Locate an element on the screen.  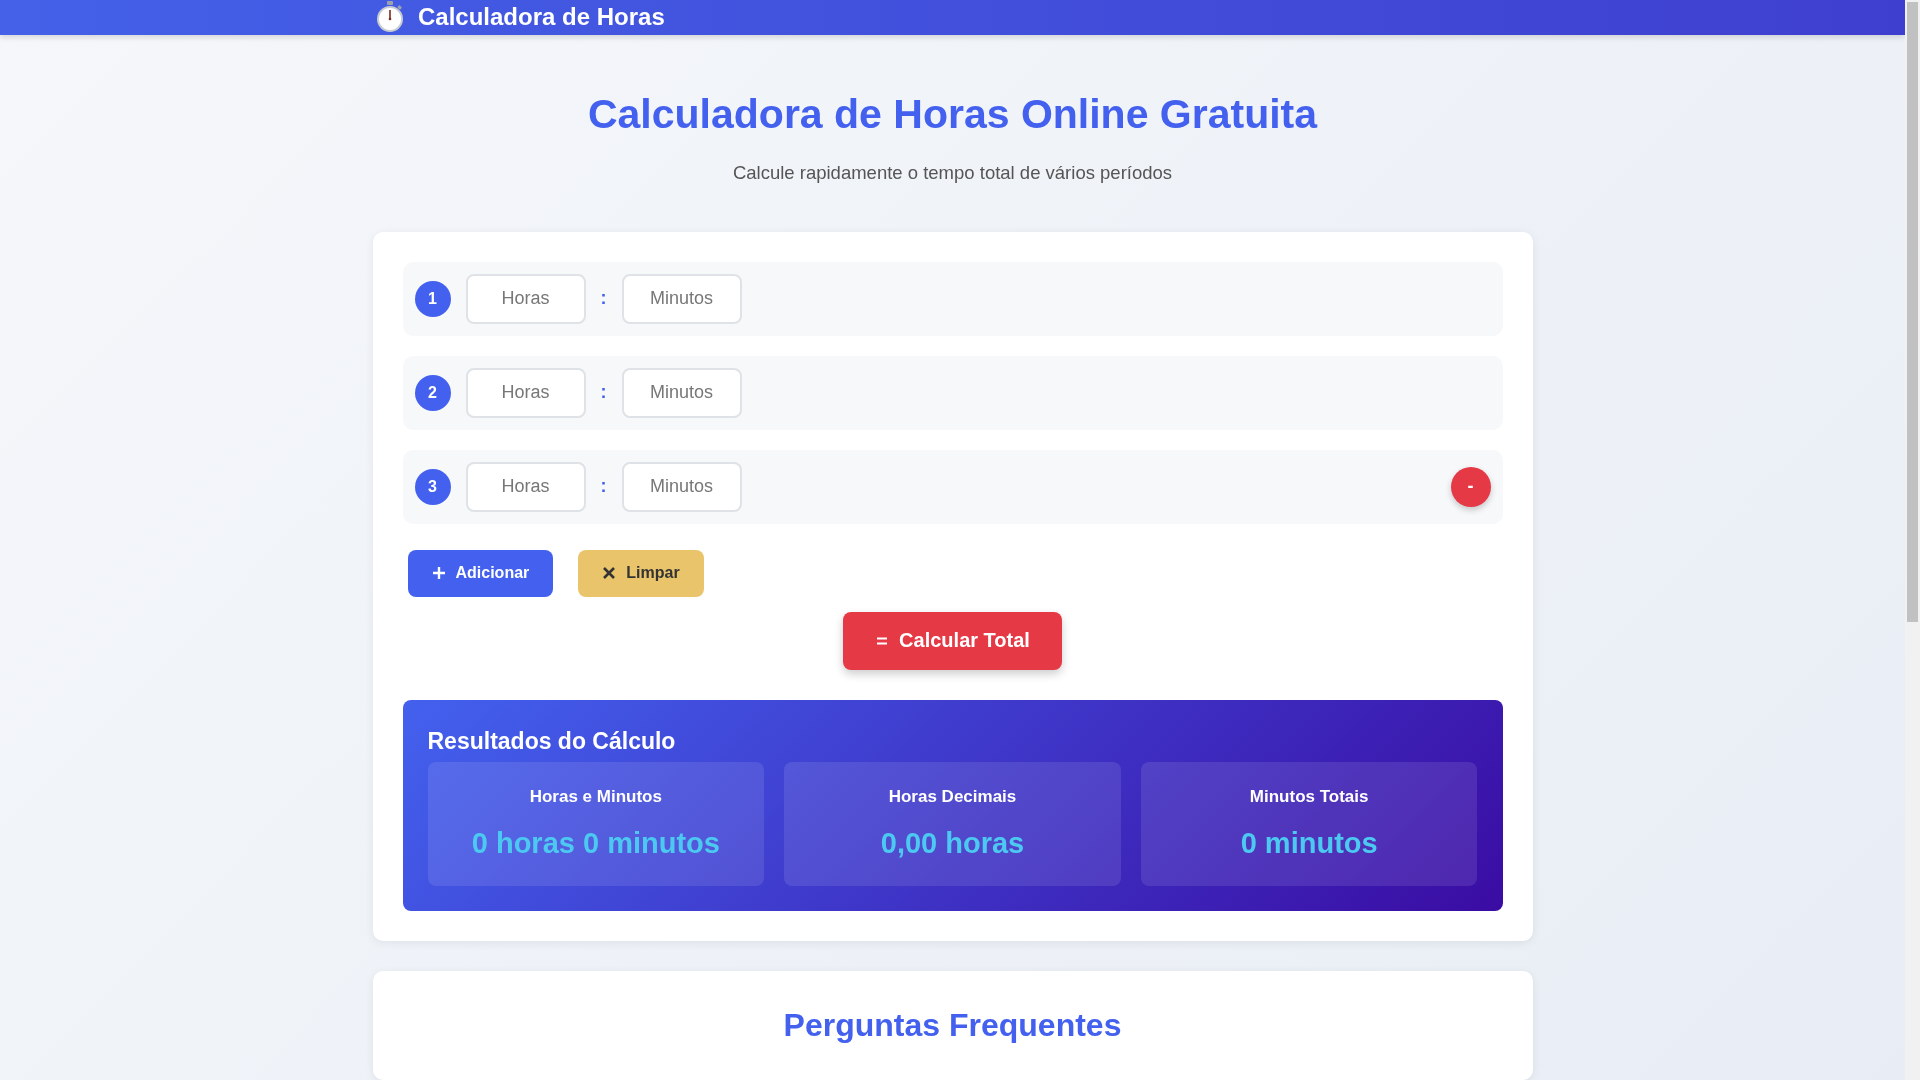
faq-title: Perguntas Frequentes is located at coordinates (952, 1025).